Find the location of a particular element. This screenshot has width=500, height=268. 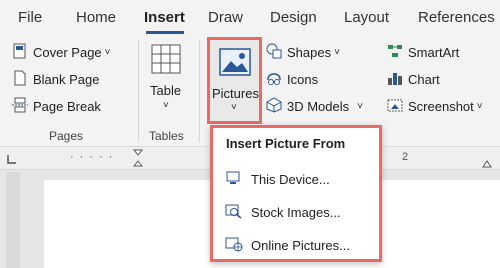

smartart-label: SmartArt is located at coordinates (434, 52).